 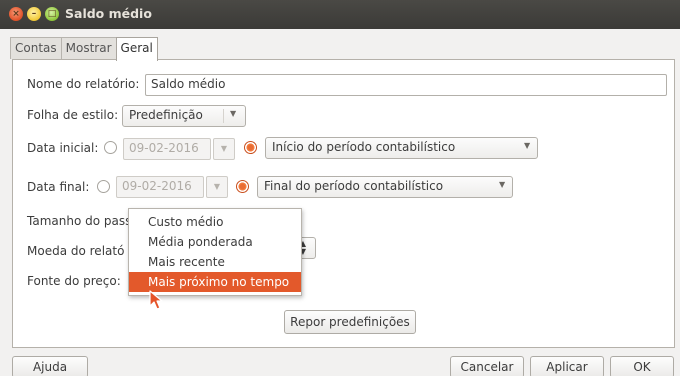 I want to click on maximize-icon: □, so click(x=52, y=14).